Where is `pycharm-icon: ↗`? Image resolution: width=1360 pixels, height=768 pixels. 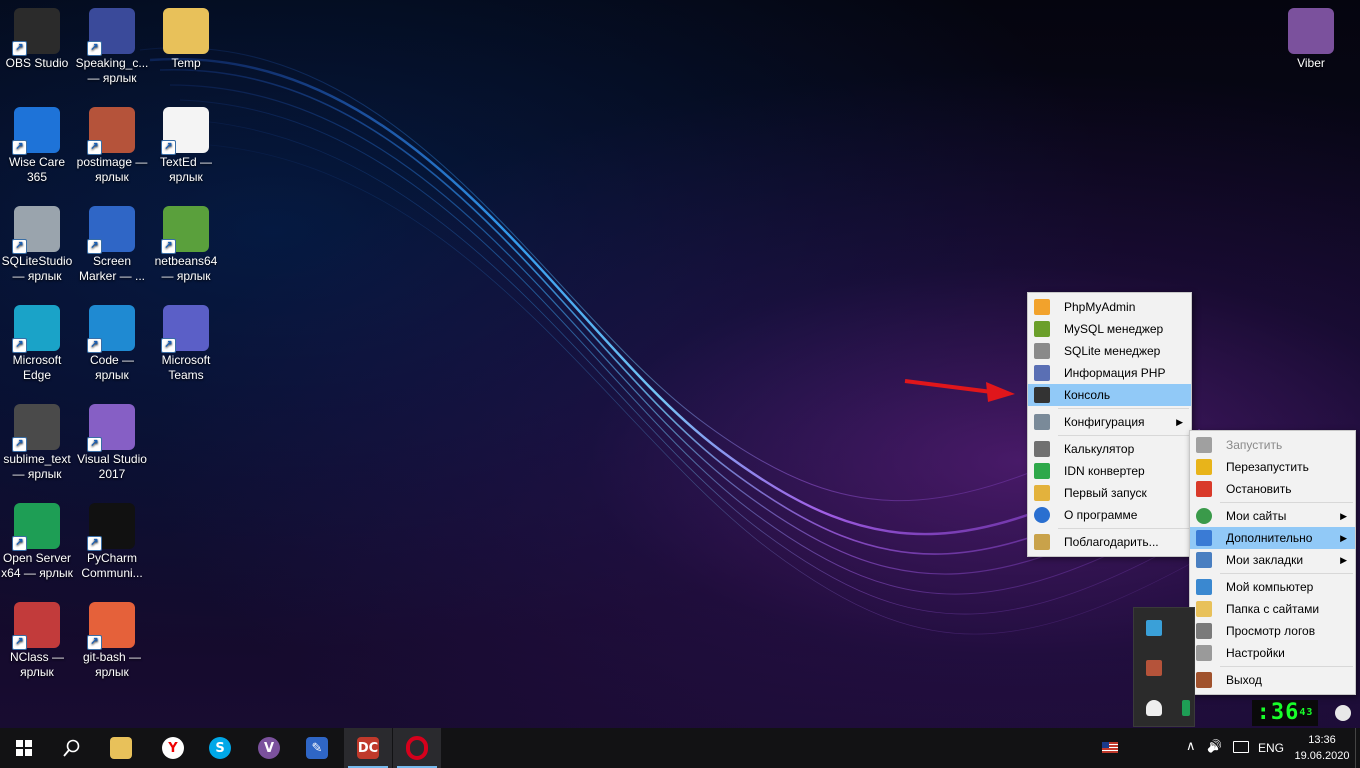 pycharm-icon: ↗ is located at coordinates (111, 527).